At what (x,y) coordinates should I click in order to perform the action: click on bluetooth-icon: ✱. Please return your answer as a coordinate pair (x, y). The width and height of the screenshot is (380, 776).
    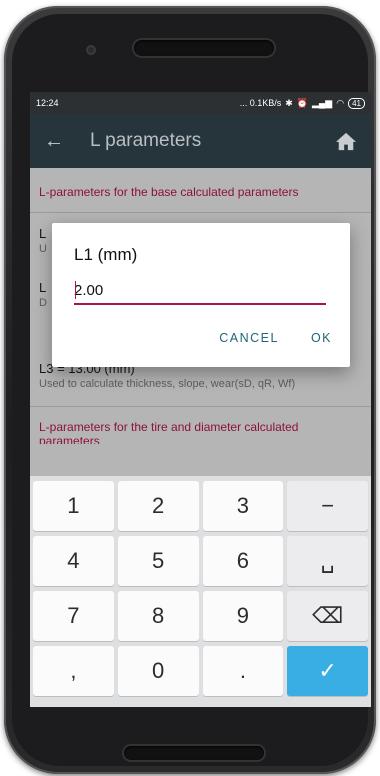
    Looking at the image, I should click on (289, 102).